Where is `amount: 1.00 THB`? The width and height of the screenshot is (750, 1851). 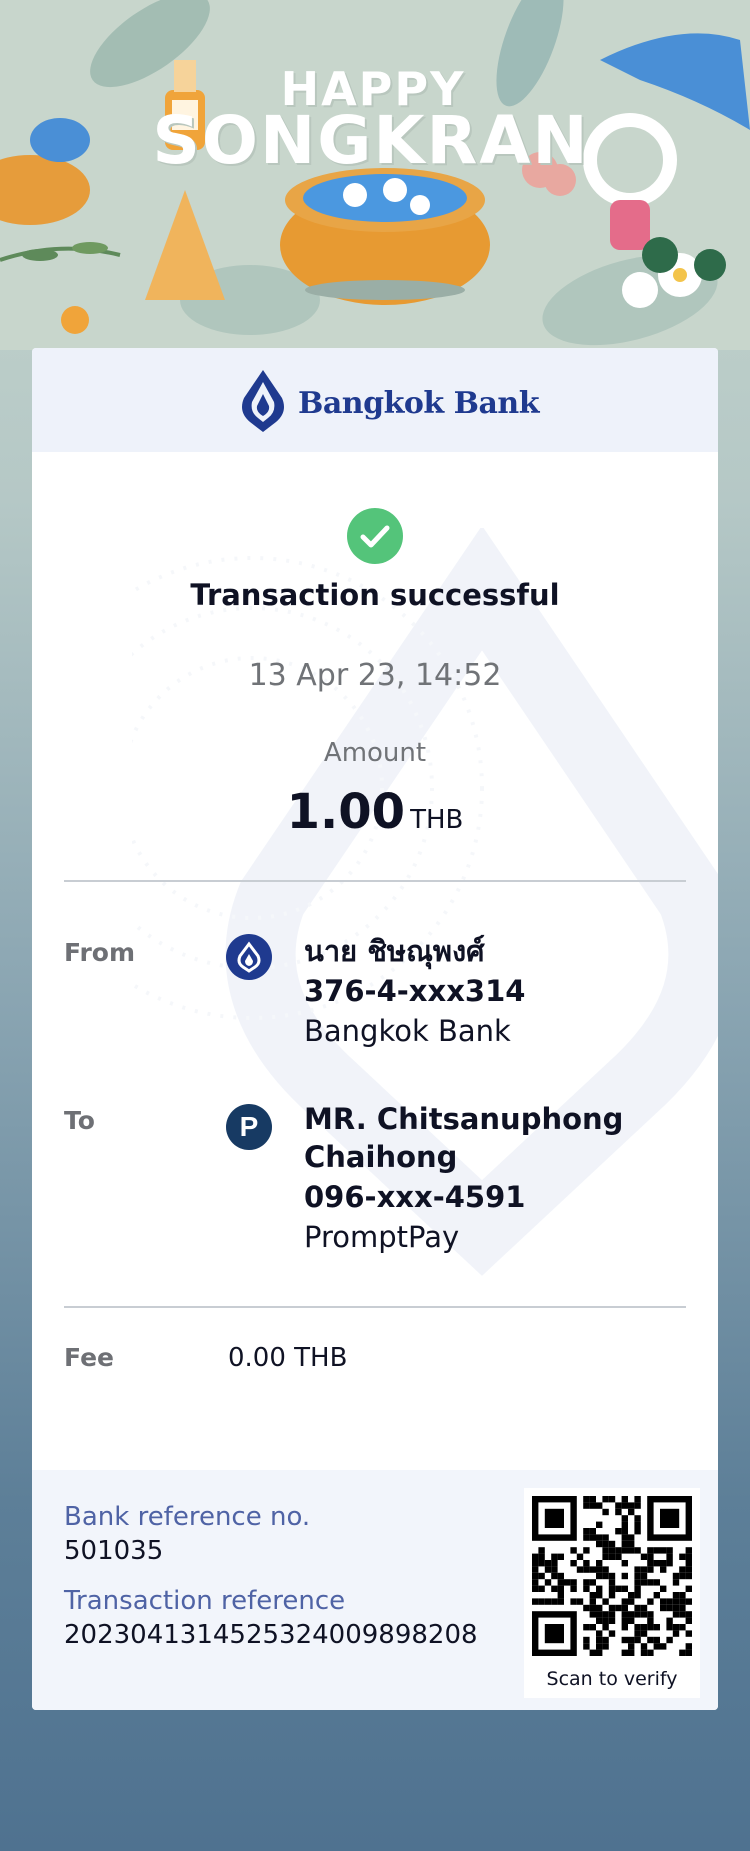
amount: 1.00 THB is located at coordinates (375, 812).